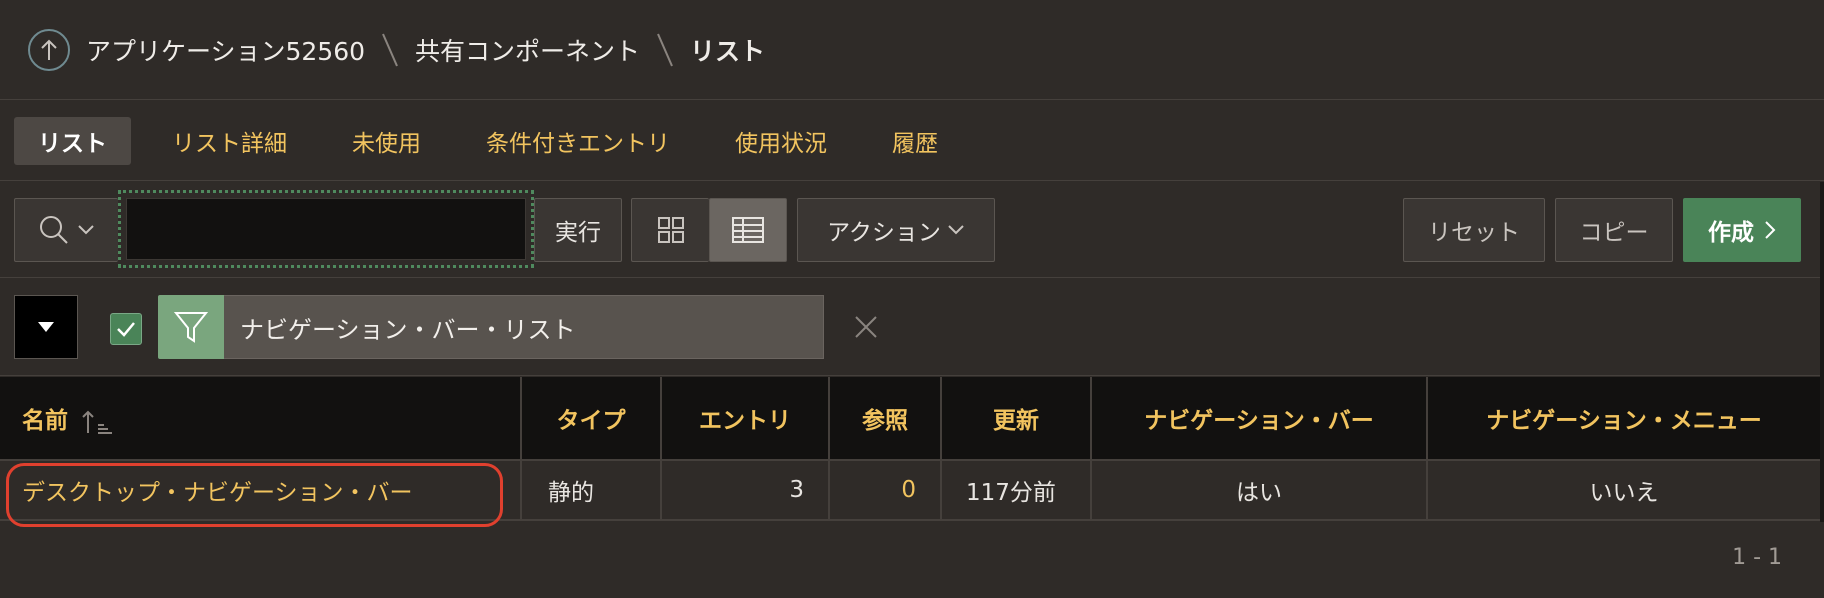 The width and height of the screenshot is (1824, 598). What do you see at coordinates (229, 141) in the screenshot?
I see `tab-list-details: リスト詳細` at bounding box center [229, 141].